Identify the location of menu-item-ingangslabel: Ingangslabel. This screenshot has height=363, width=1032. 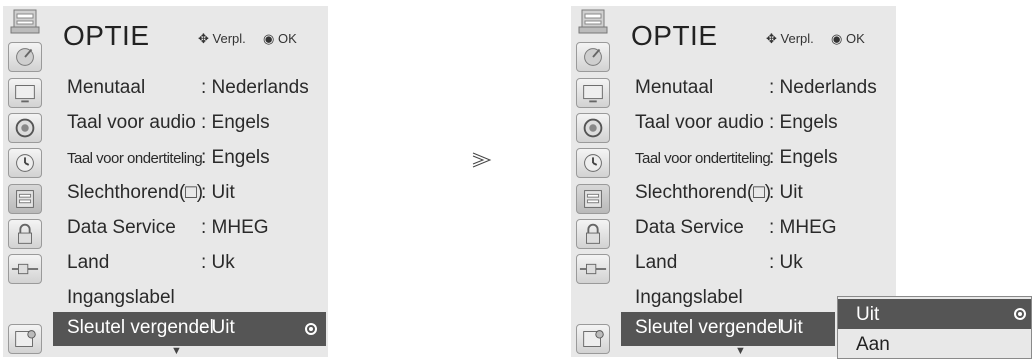
(189, 299).